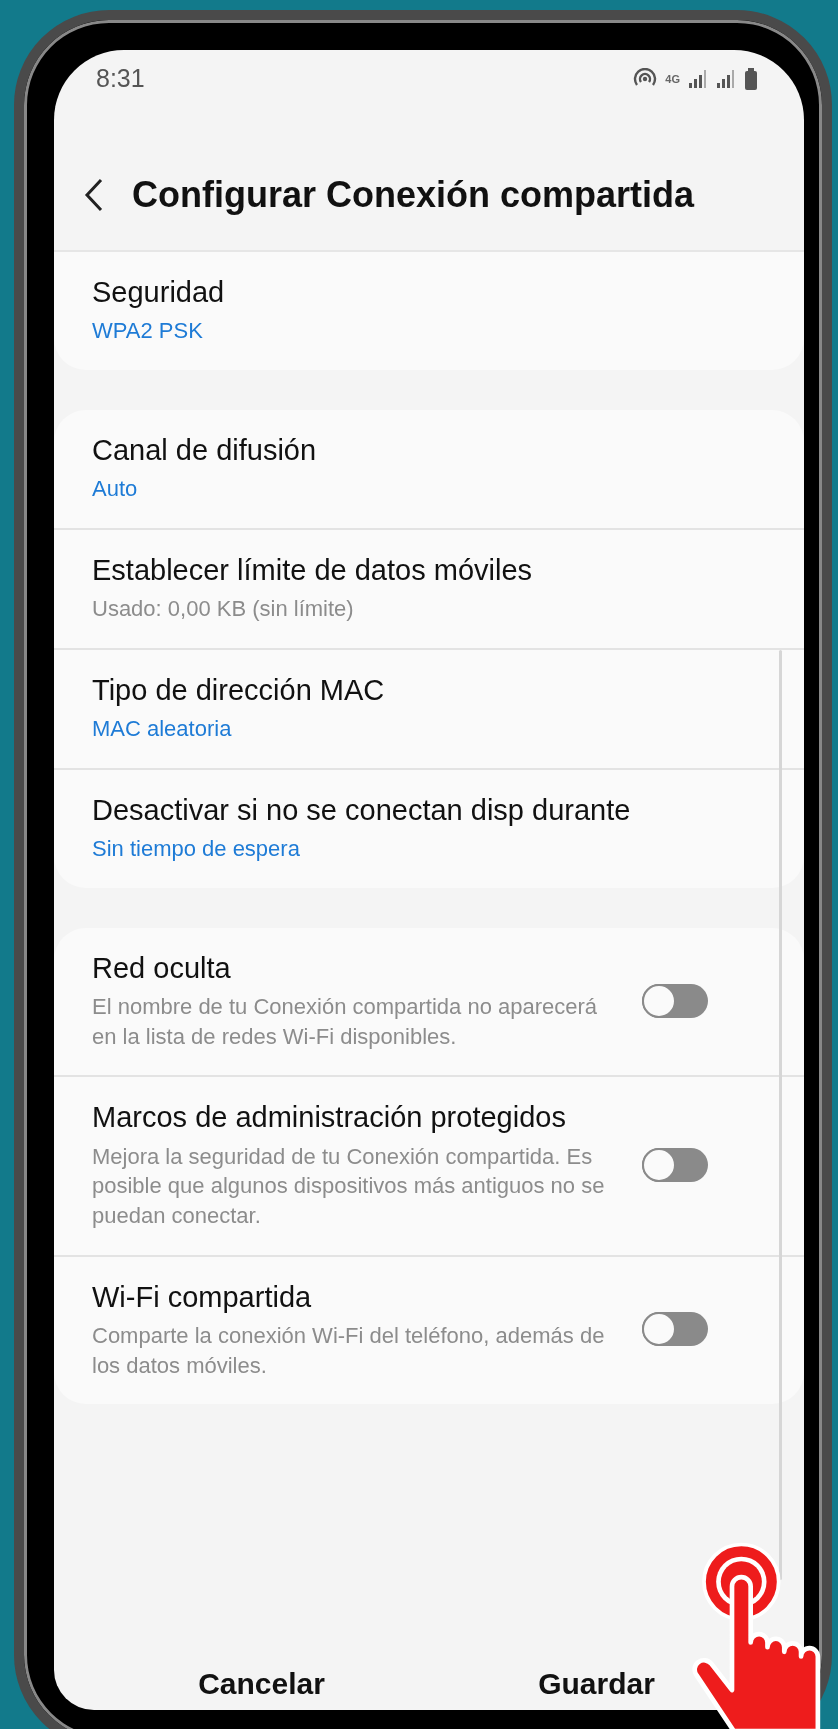 Image resolution: width=838 pixels, height=1729 pixels. What do you see at coordinates (429, 292) in the screenshot?
I see `setting-title: Seguridad` at bounding box center [429, 292].